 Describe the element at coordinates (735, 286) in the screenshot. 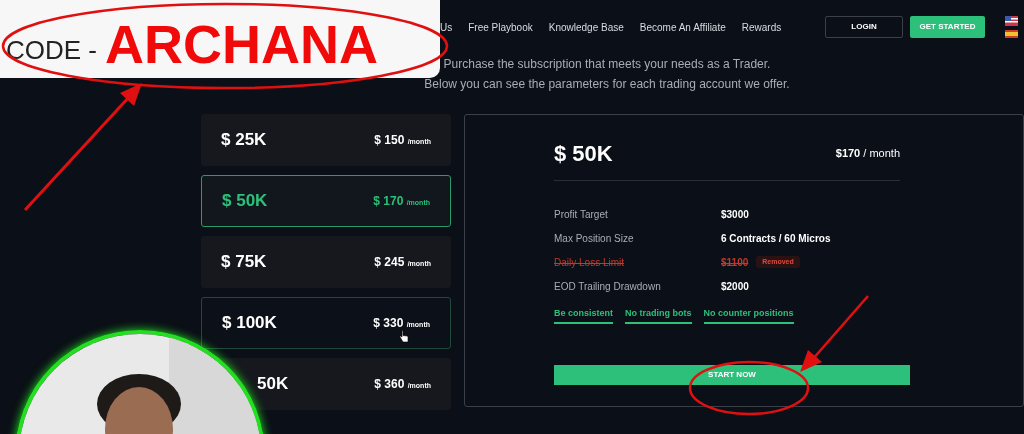

I see `param-value: $2000` at that location.